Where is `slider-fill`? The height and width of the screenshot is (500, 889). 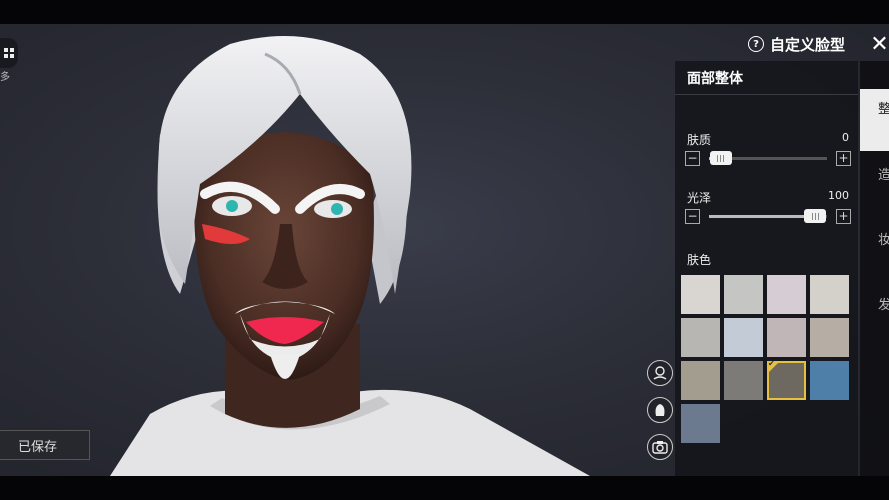
slider-fill is located at coordinates (762, 216).